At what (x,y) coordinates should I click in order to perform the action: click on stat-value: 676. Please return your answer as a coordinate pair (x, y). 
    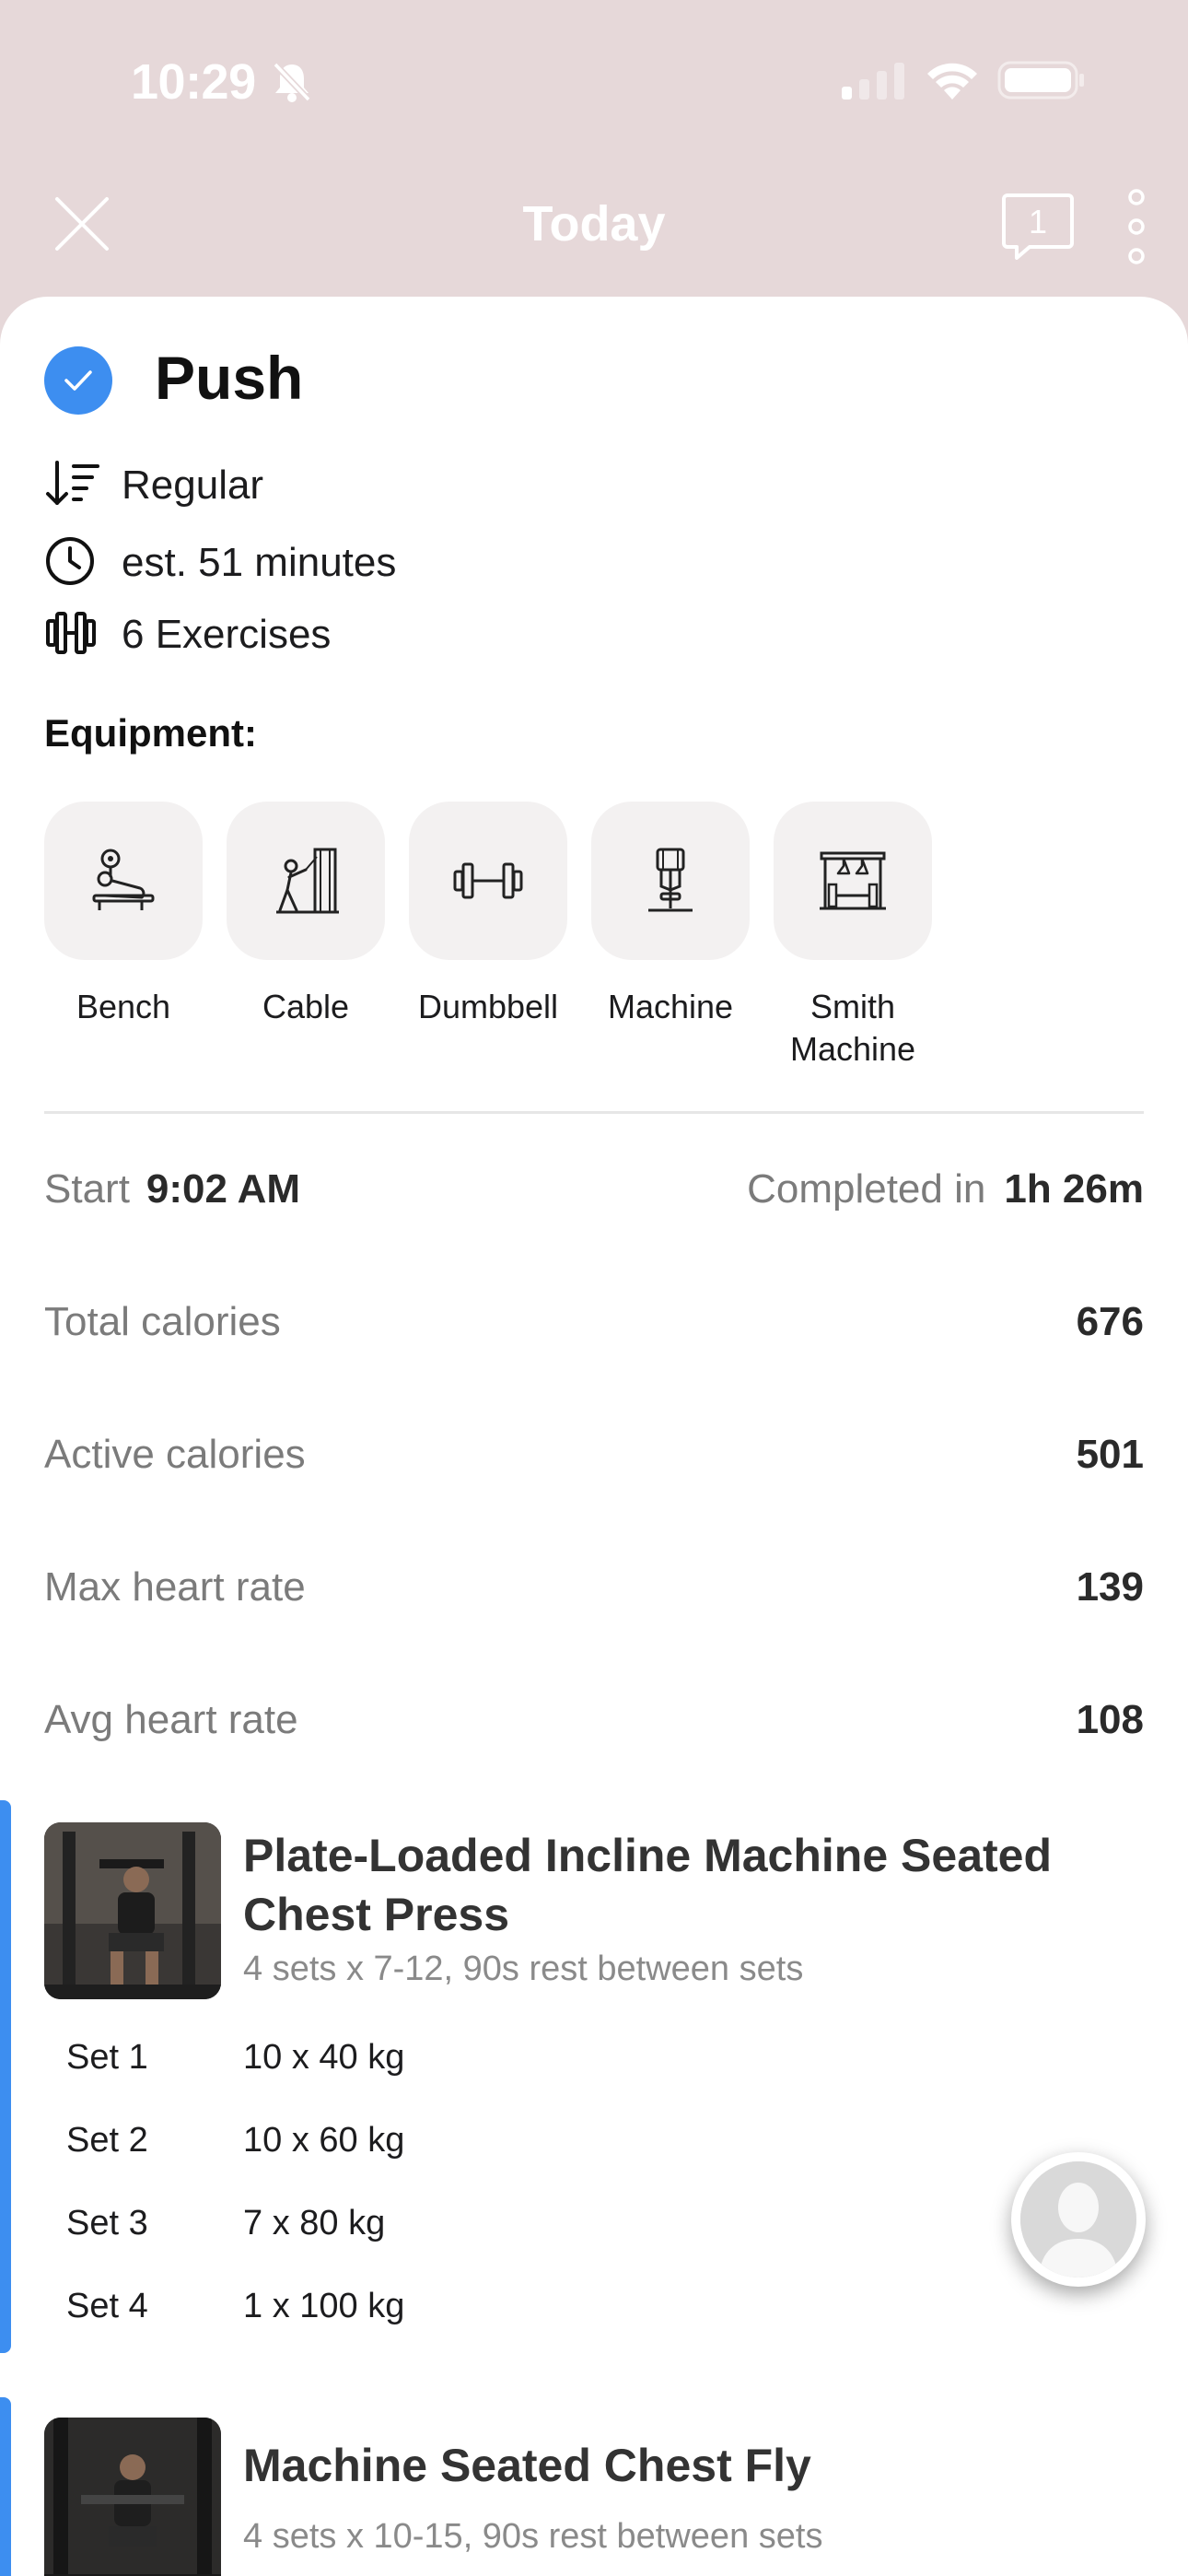
    Looking at the image, I should click on (1110, 1321).